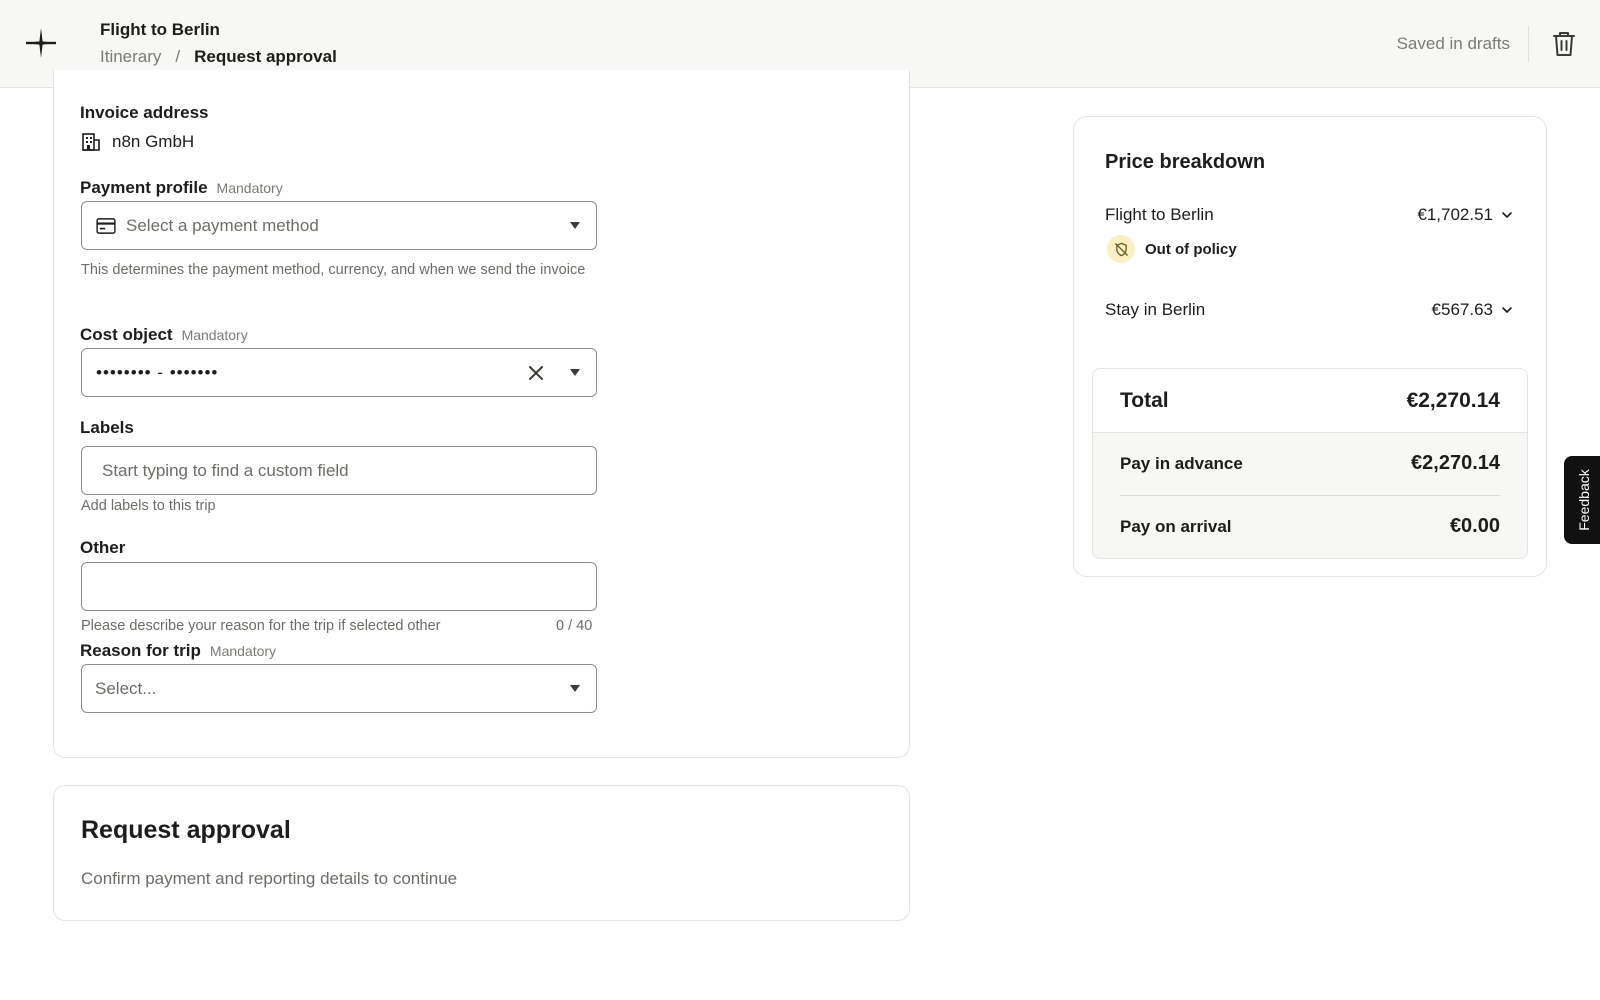 The height and width of the screenshot is (1000, 1600). What do you see at coordinates (106, 225) in the screenshot?
I see `credit-card-icon` at bounding box center [106, 225].